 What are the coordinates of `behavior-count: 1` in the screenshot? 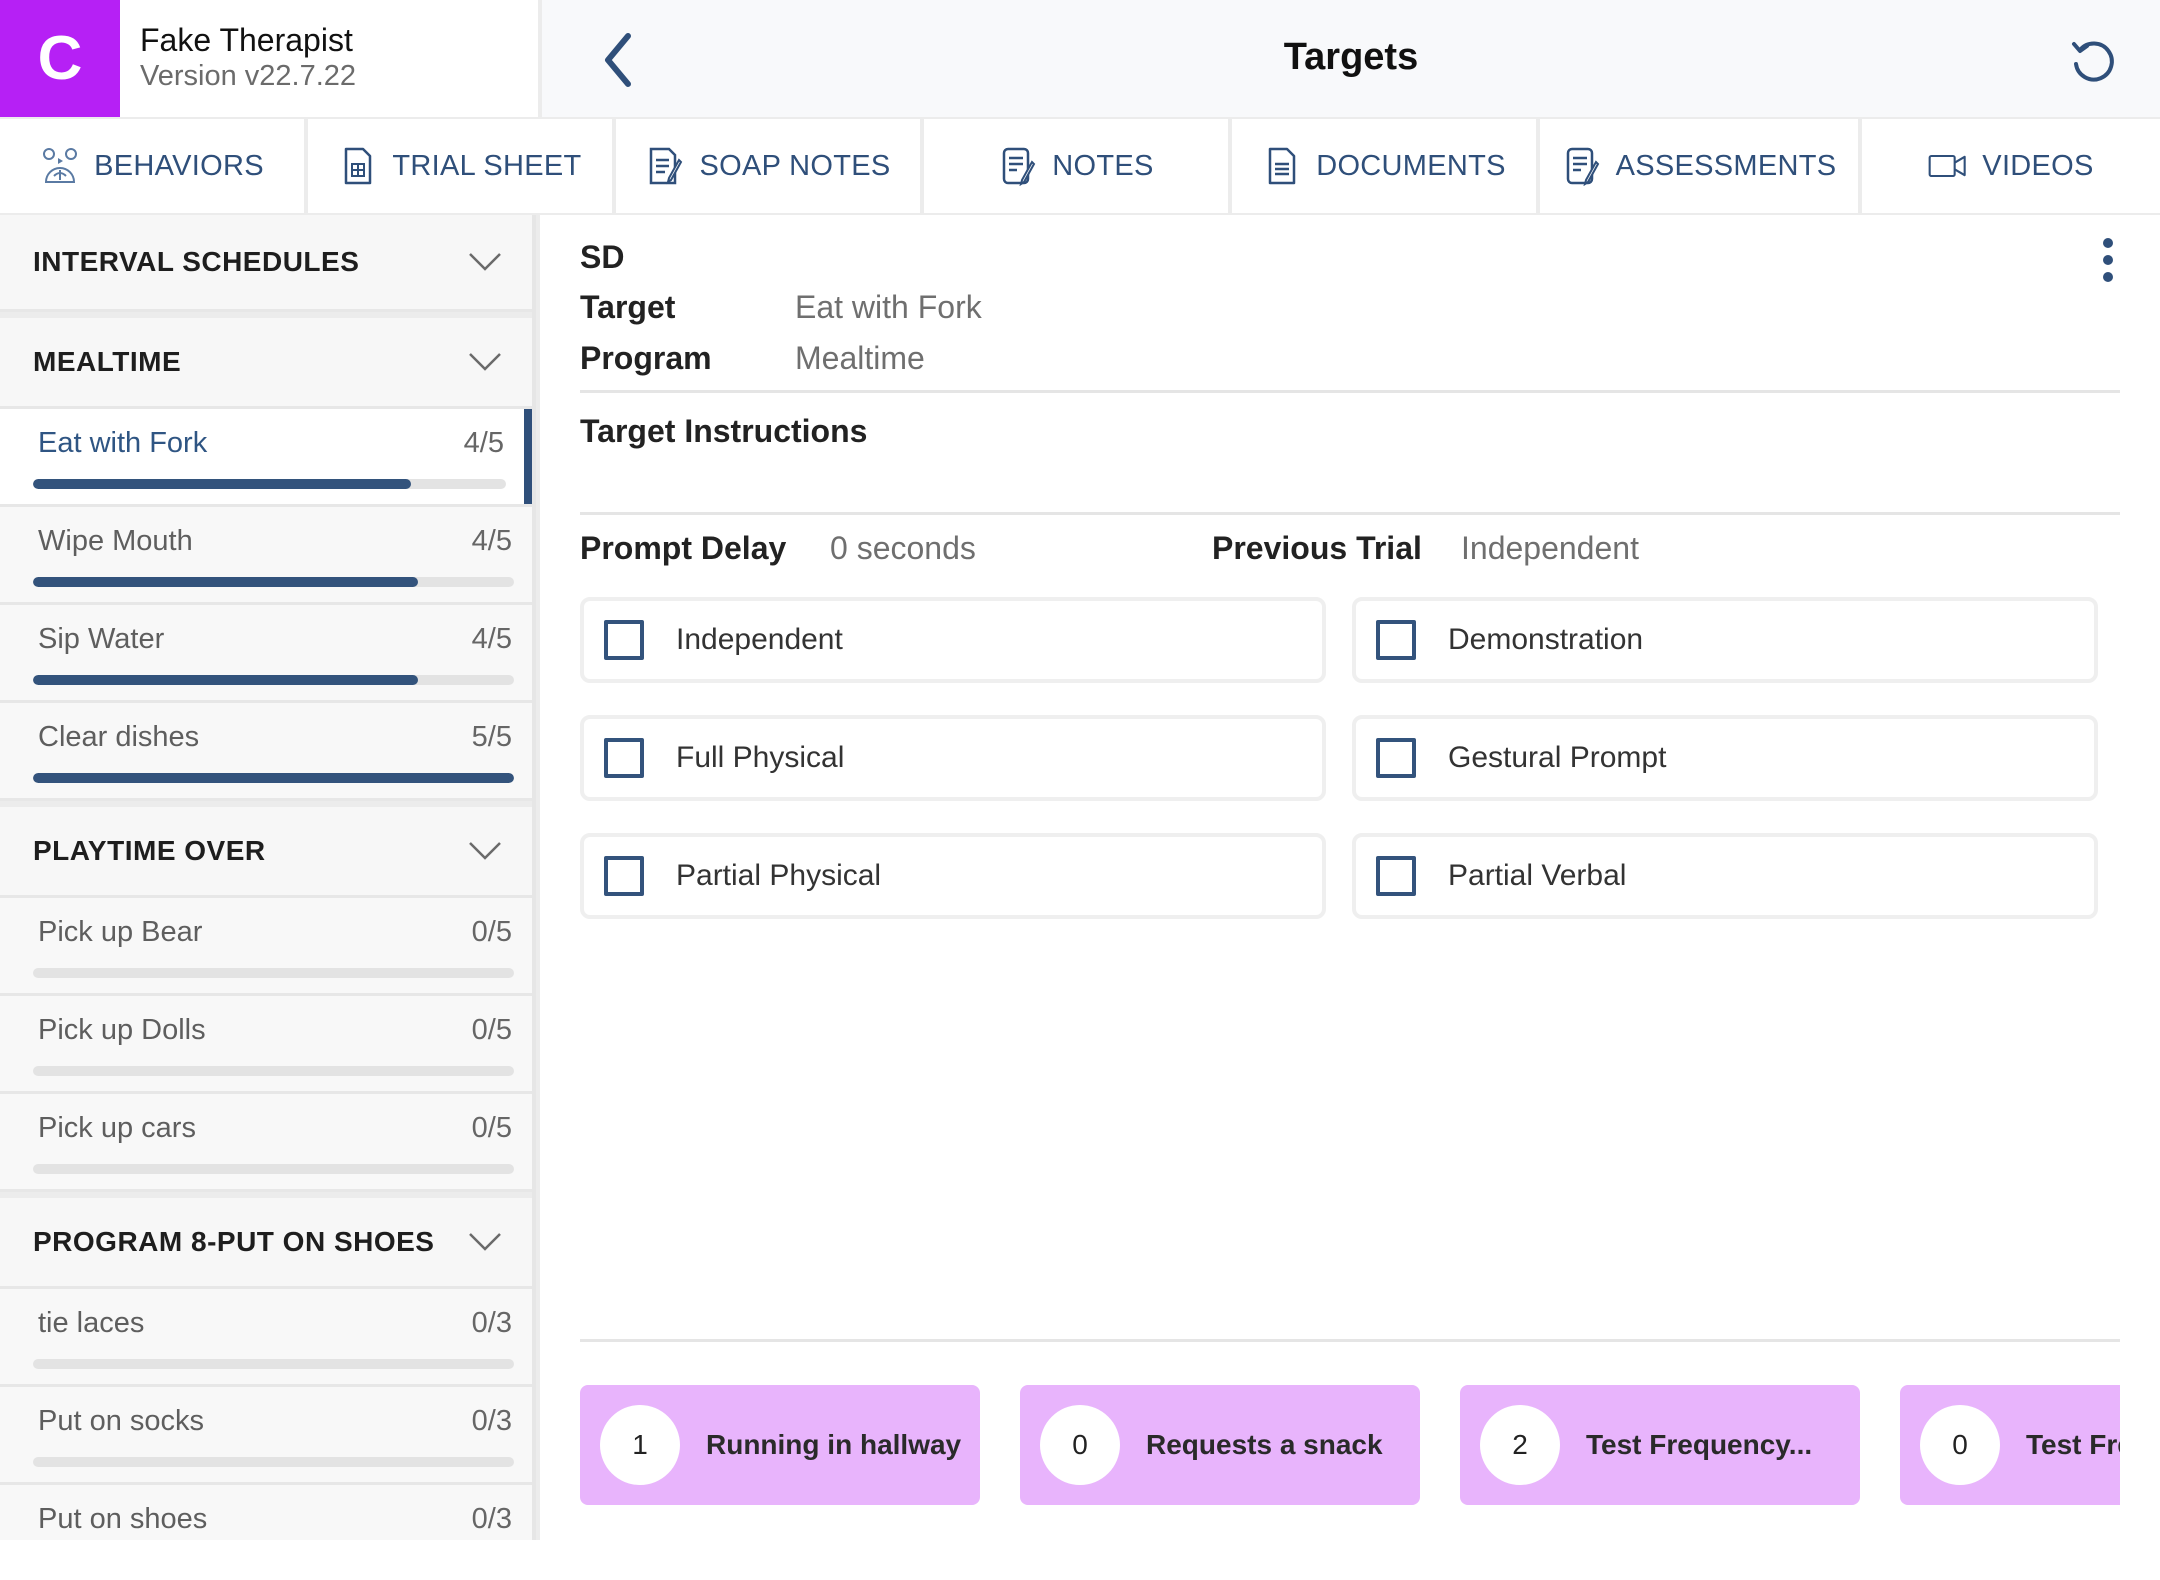 It's located at (640, 1445).